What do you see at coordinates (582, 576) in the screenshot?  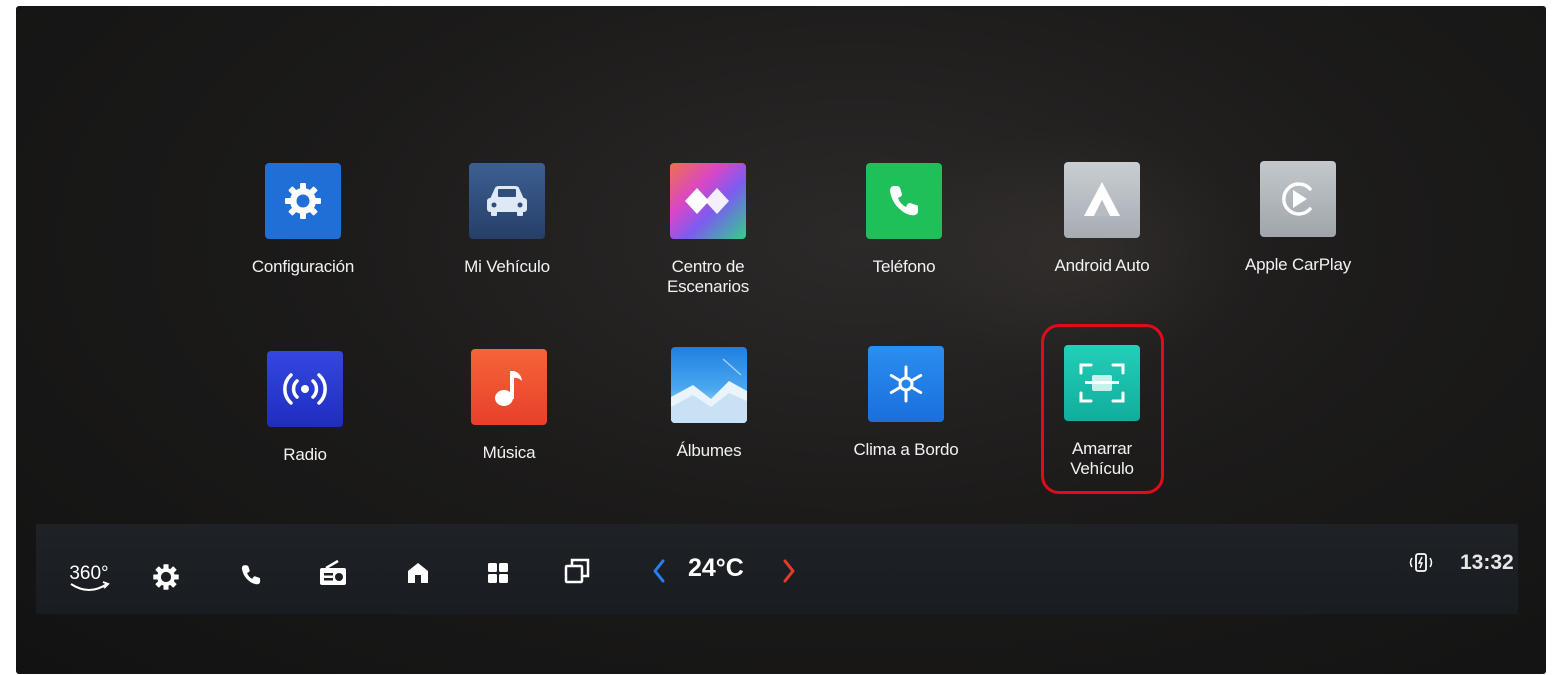 I see `windows-icon` at bounding box center [582, 576].